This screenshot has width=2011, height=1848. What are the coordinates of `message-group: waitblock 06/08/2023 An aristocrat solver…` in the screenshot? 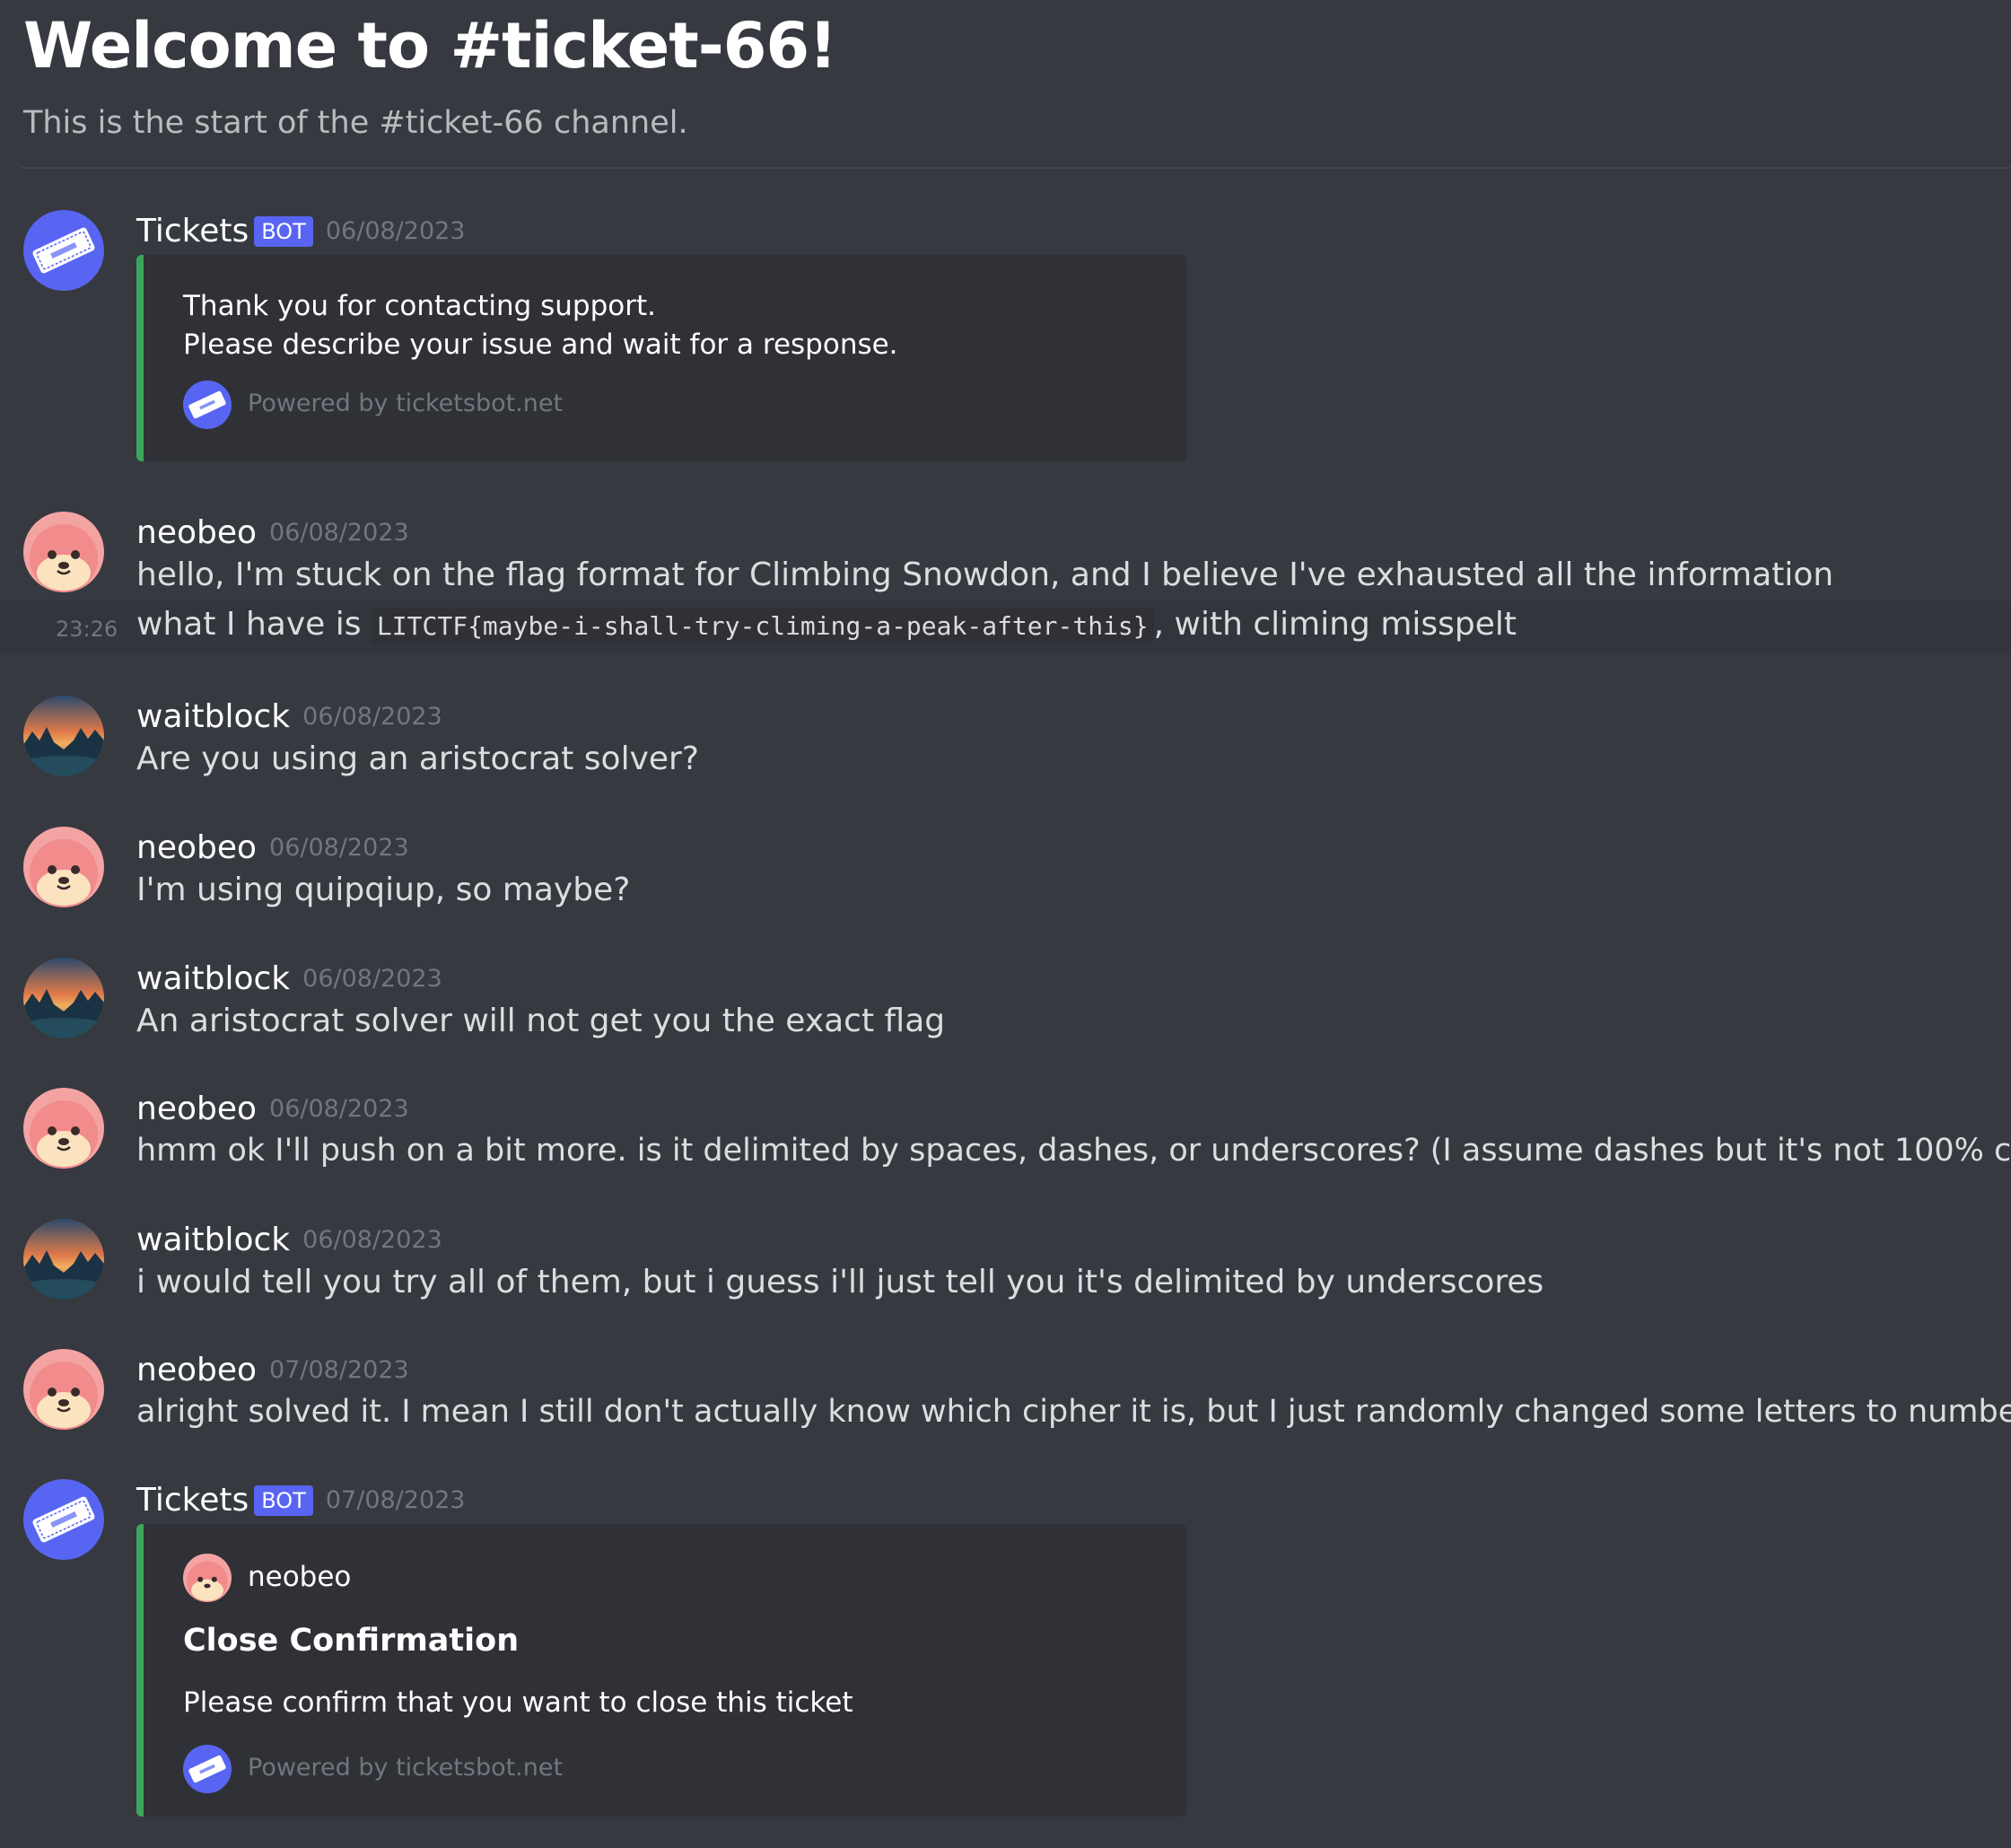 It's located at (1005, 1007).